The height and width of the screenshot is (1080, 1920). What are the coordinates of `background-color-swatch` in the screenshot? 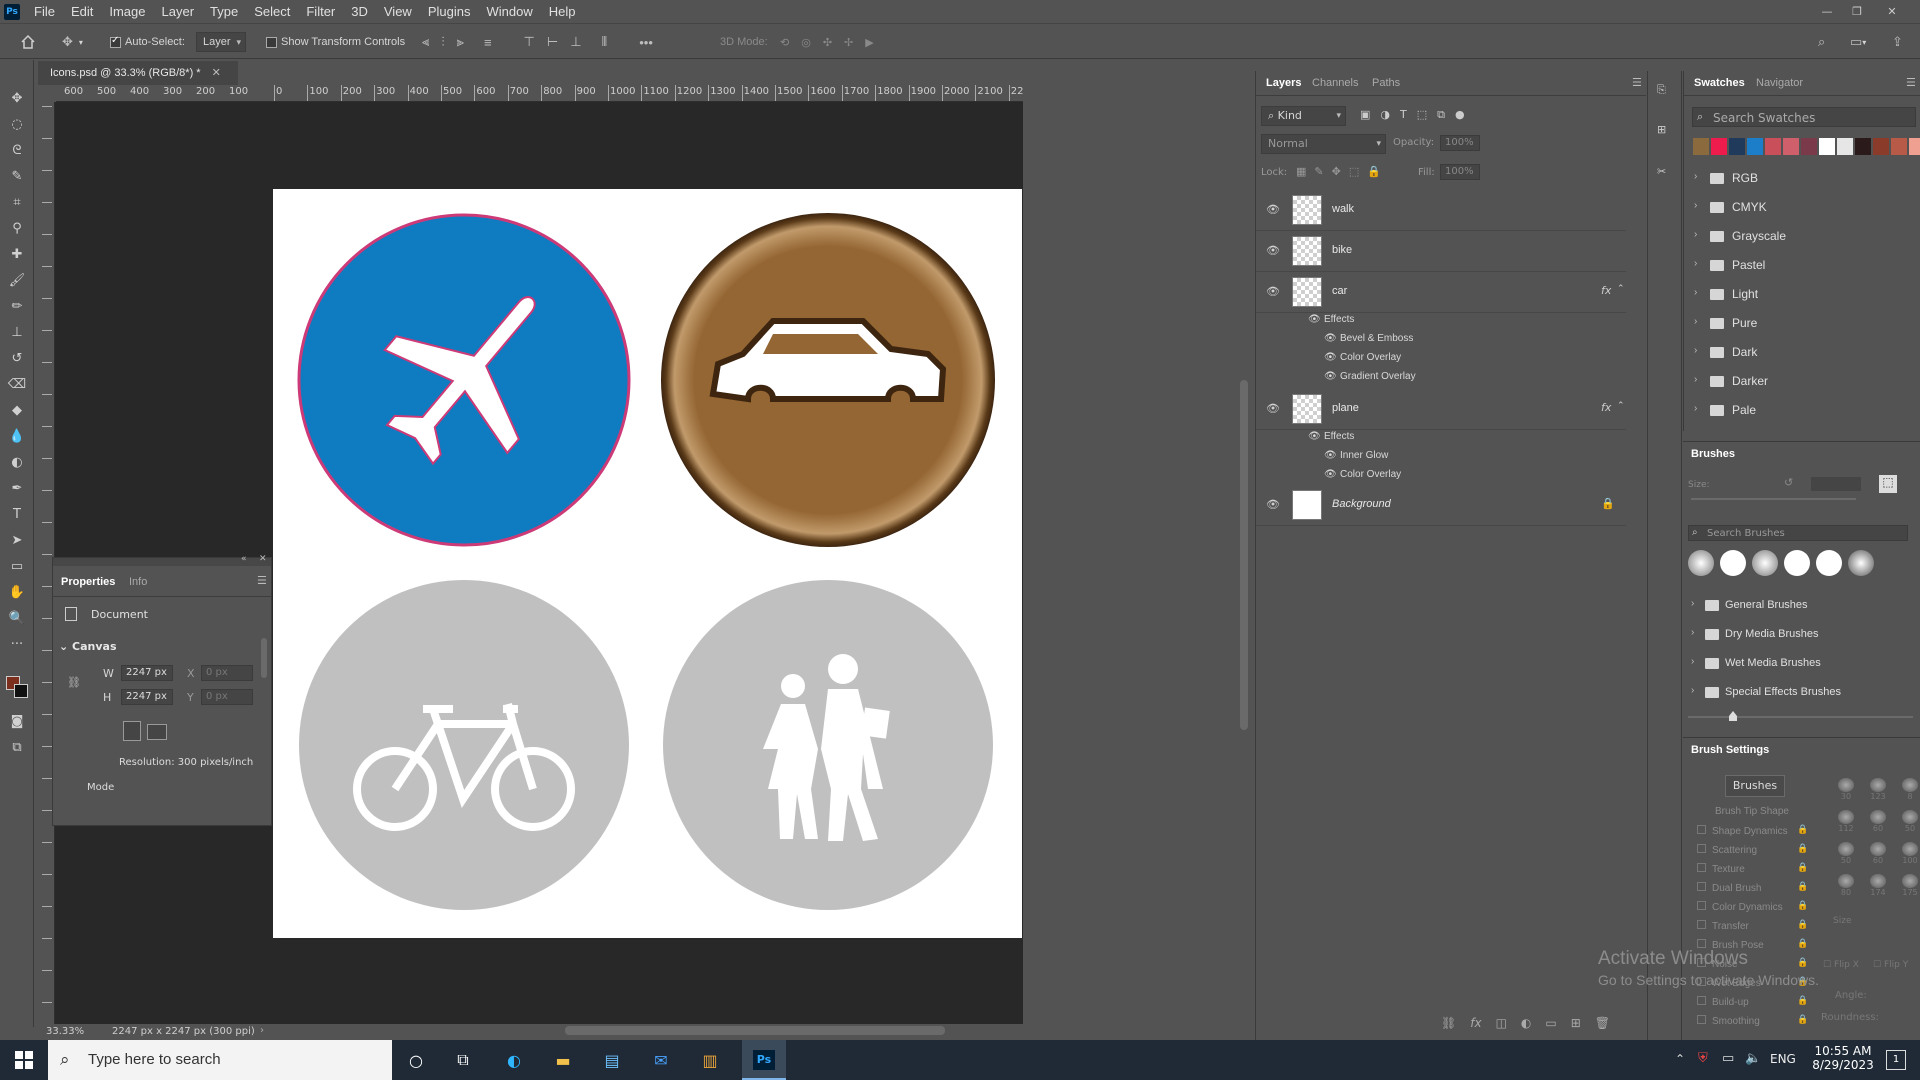 It's located at (21, 691).